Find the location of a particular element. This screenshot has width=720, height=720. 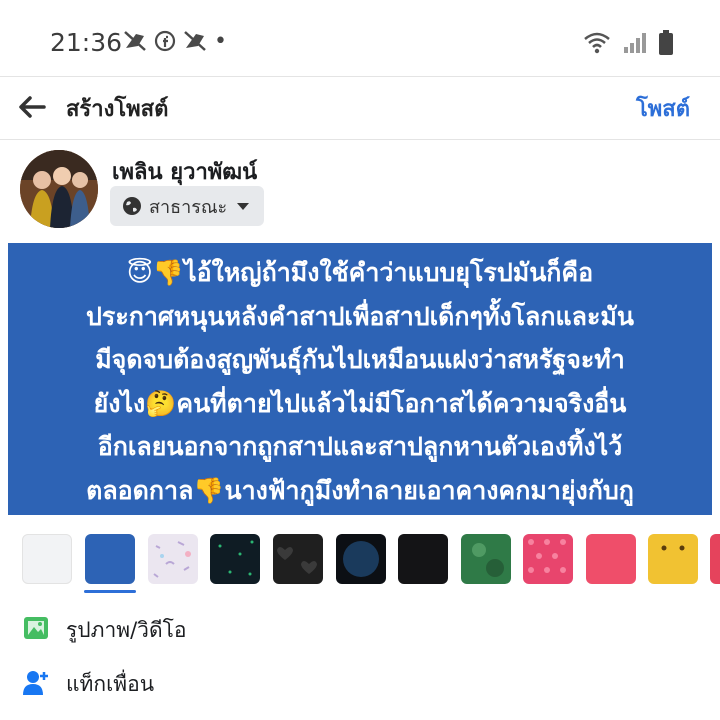

selected-swatch-indicator is located at coordinates (110, 591).